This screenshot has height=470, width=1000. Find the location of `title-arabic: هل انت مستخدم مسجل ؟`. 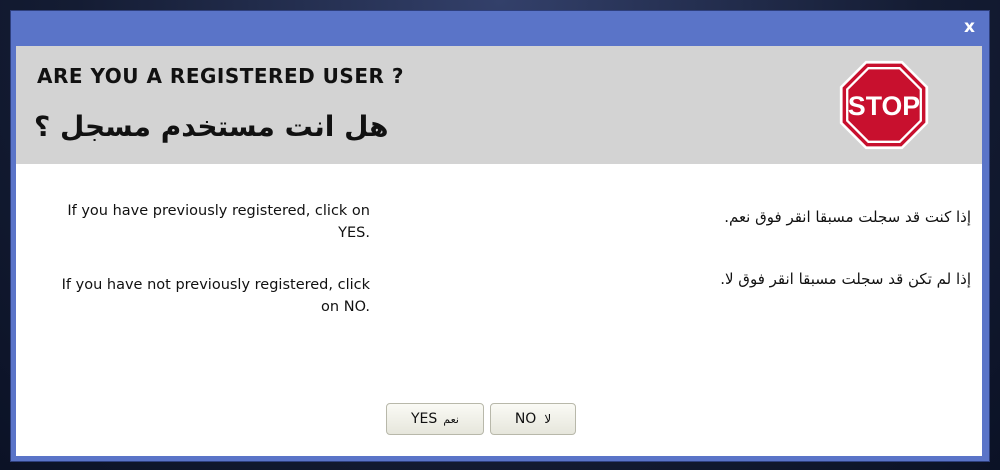

title-arabic: هل انت مستخدم مسجل ؟ is located at coordinates (211, 126).